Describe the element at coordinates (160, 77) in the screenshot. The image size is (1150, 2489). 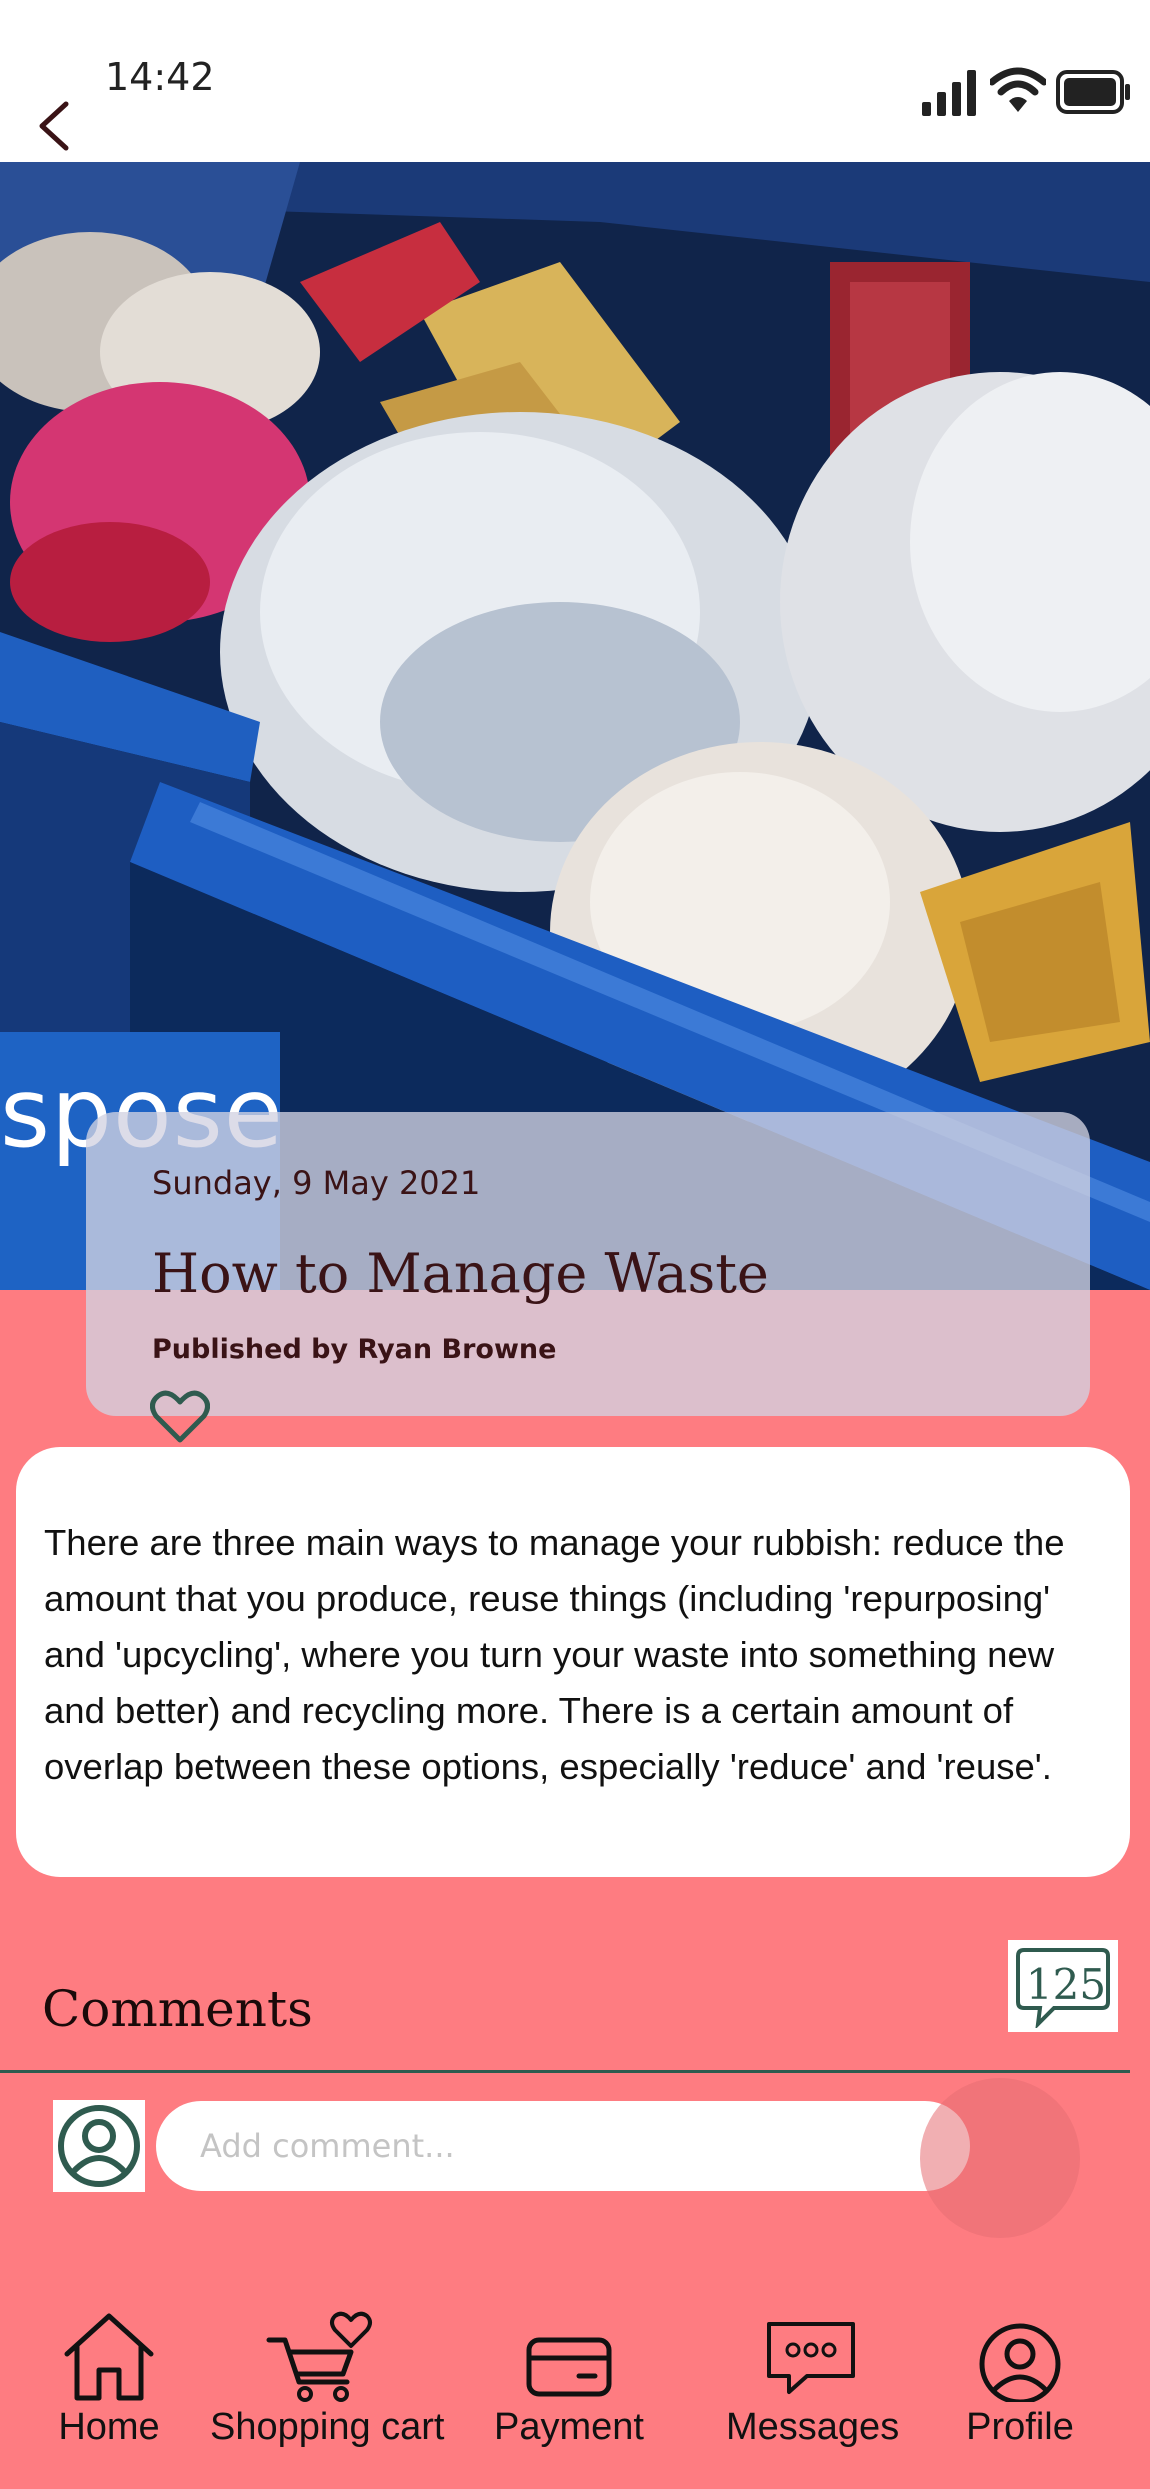
I see `status-time: 14:42` at that location.